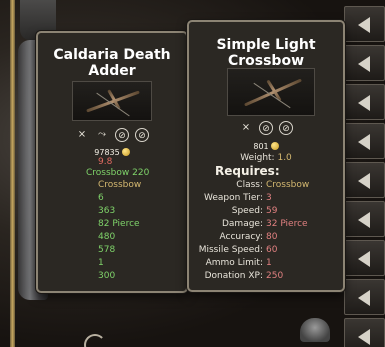  What do you see at coordinates (101, 198) in the screenshot?
I see `stat-tier: 6` at bounding box center [101, 198].